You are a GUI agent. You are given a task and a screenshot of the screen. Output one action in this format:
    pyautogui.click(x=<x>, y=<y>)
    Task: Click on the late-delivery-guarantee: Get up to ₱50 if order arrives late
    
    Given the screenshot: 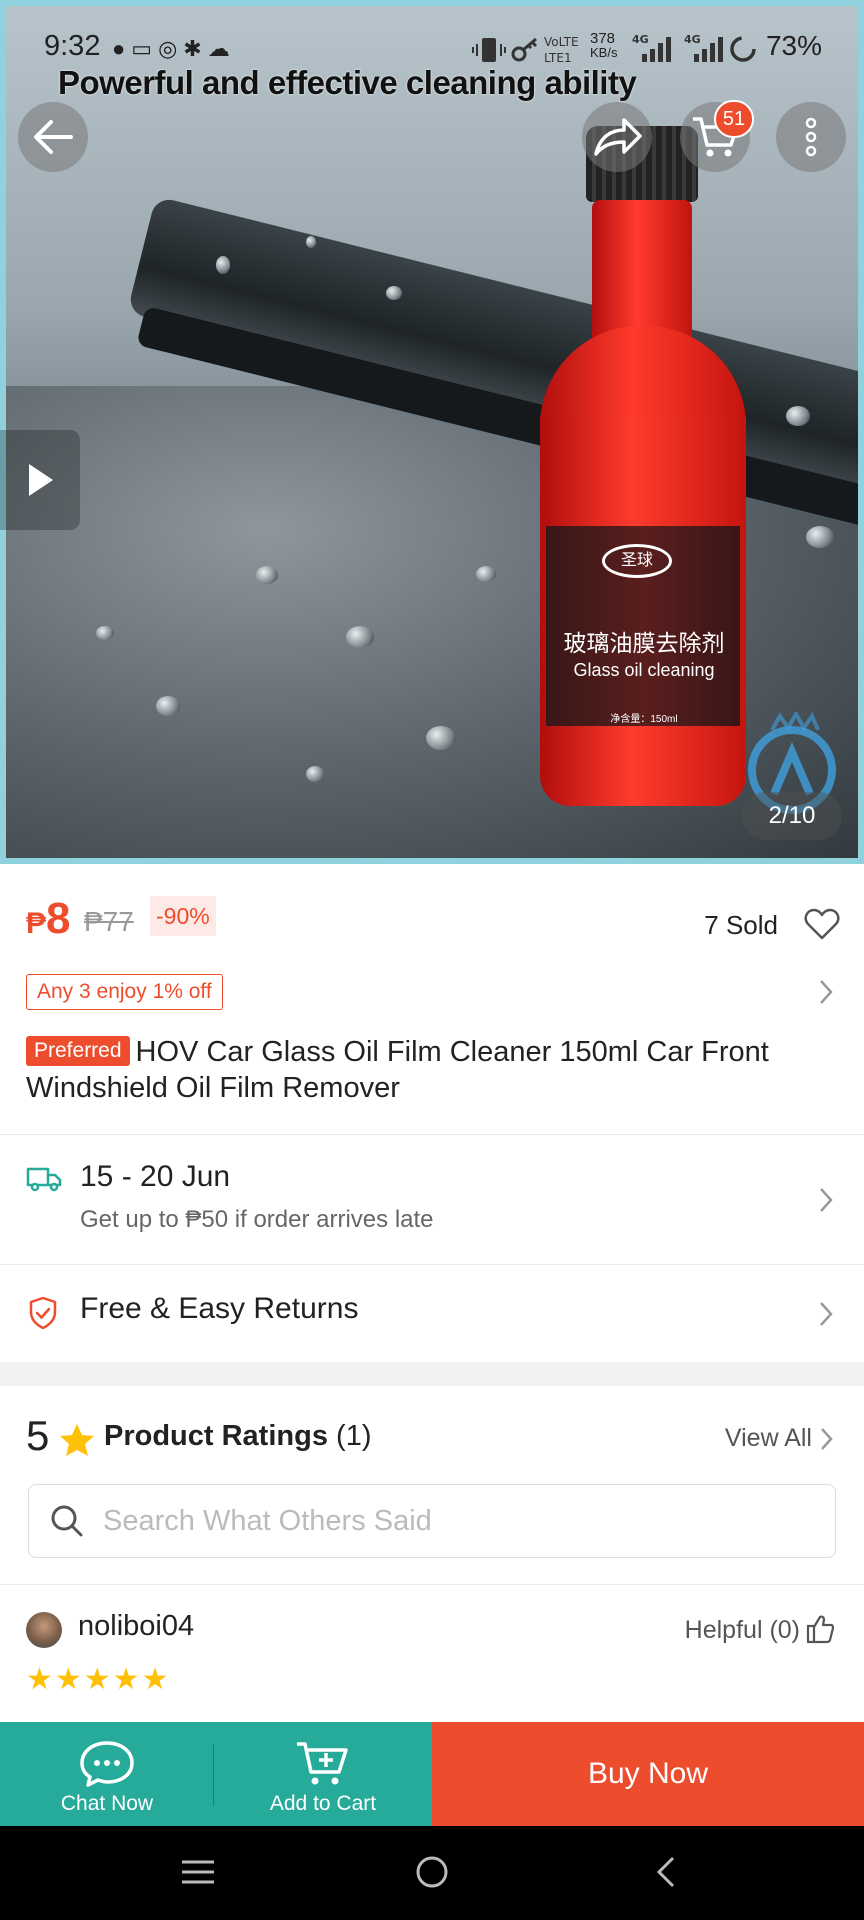 What is the action you would take?
    pyautogui.click(x=257, y=1219)
    